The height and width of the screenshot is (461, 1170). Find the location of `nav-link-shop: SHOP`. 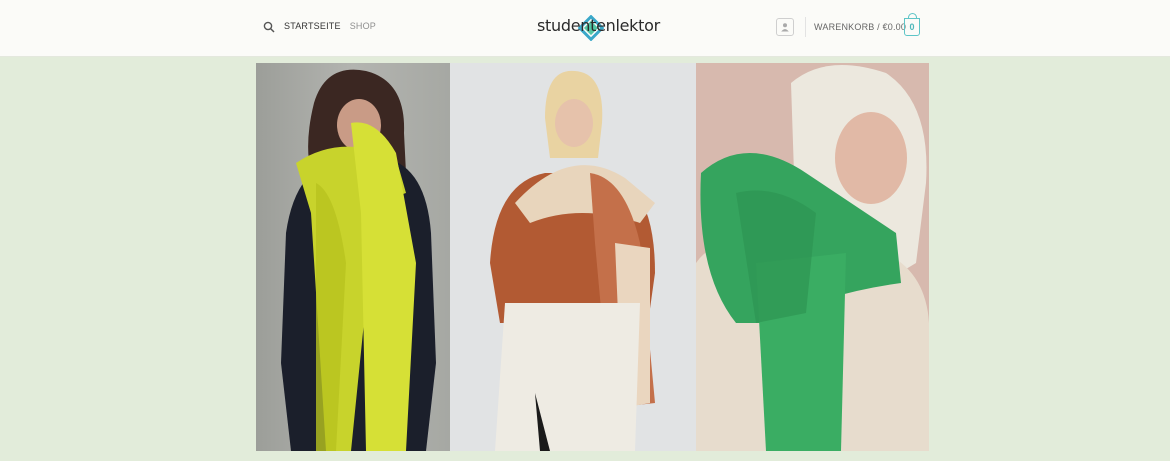

nav-link-shop: SHOP is located at coordinates (363, 26).